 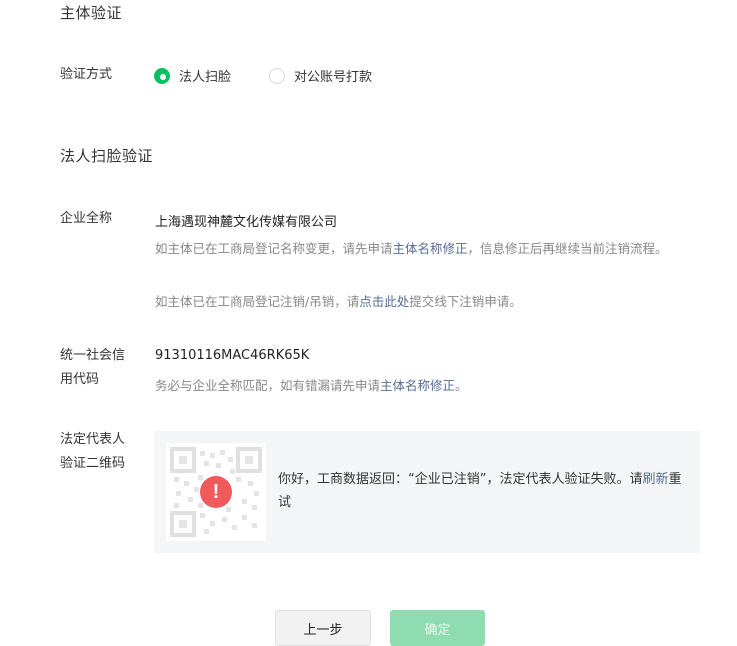 What do you see at coordinates (205, 77) in the screenshot?
I see `radio-face-scan-label: 法人扫脸` at bounding box center [205, 77].